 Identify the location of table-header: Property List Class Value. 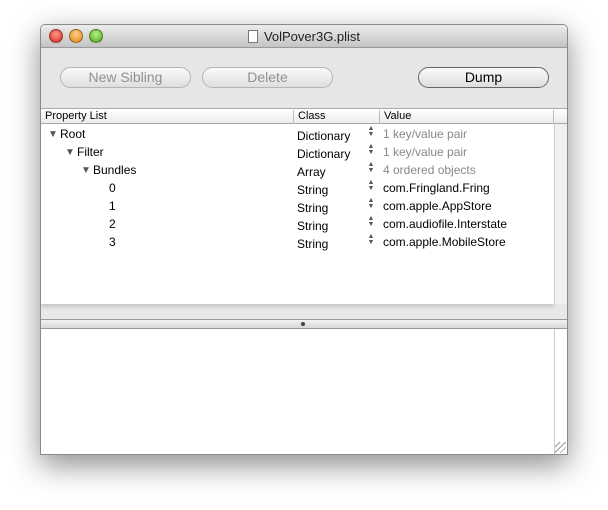
(304, 116).